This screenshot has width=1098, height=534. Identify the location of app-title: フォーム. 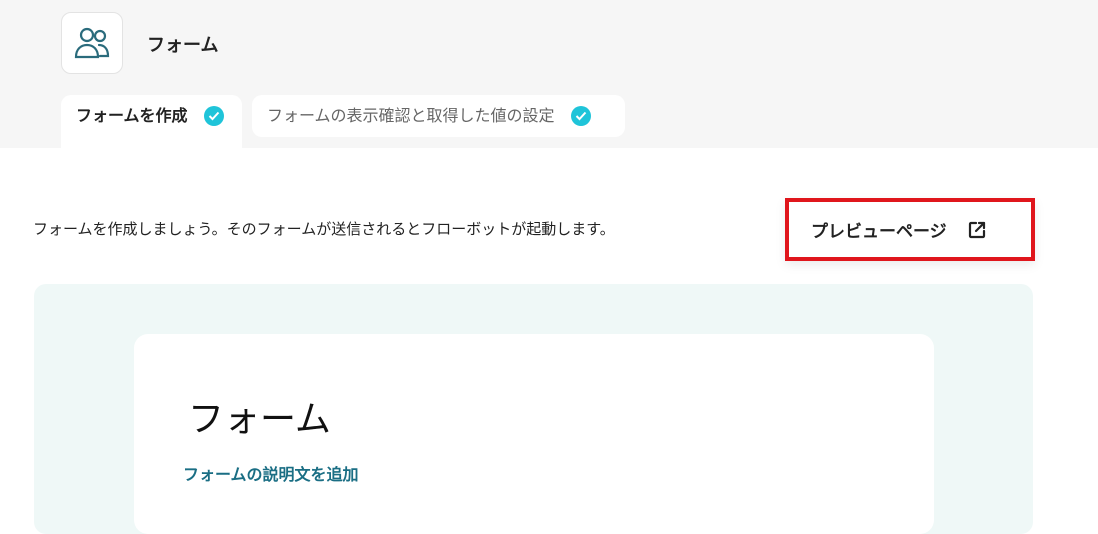
(183, 45).